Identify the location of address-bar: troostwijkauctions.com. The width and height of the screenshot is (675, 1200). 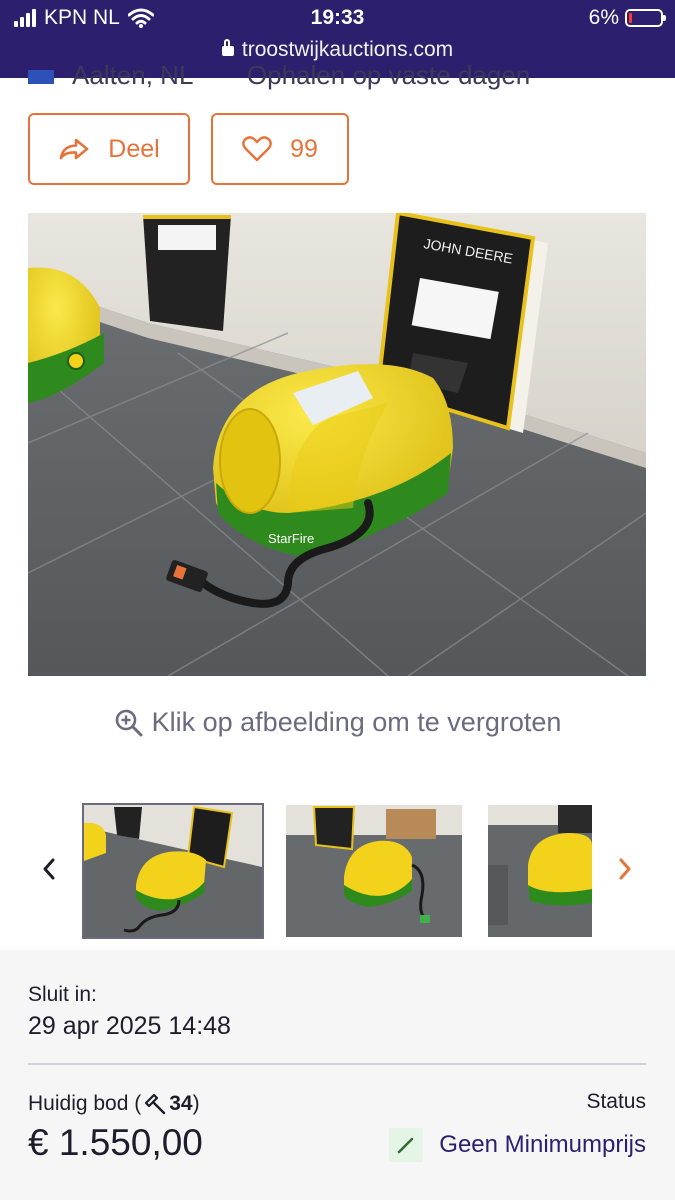
(337, 50).